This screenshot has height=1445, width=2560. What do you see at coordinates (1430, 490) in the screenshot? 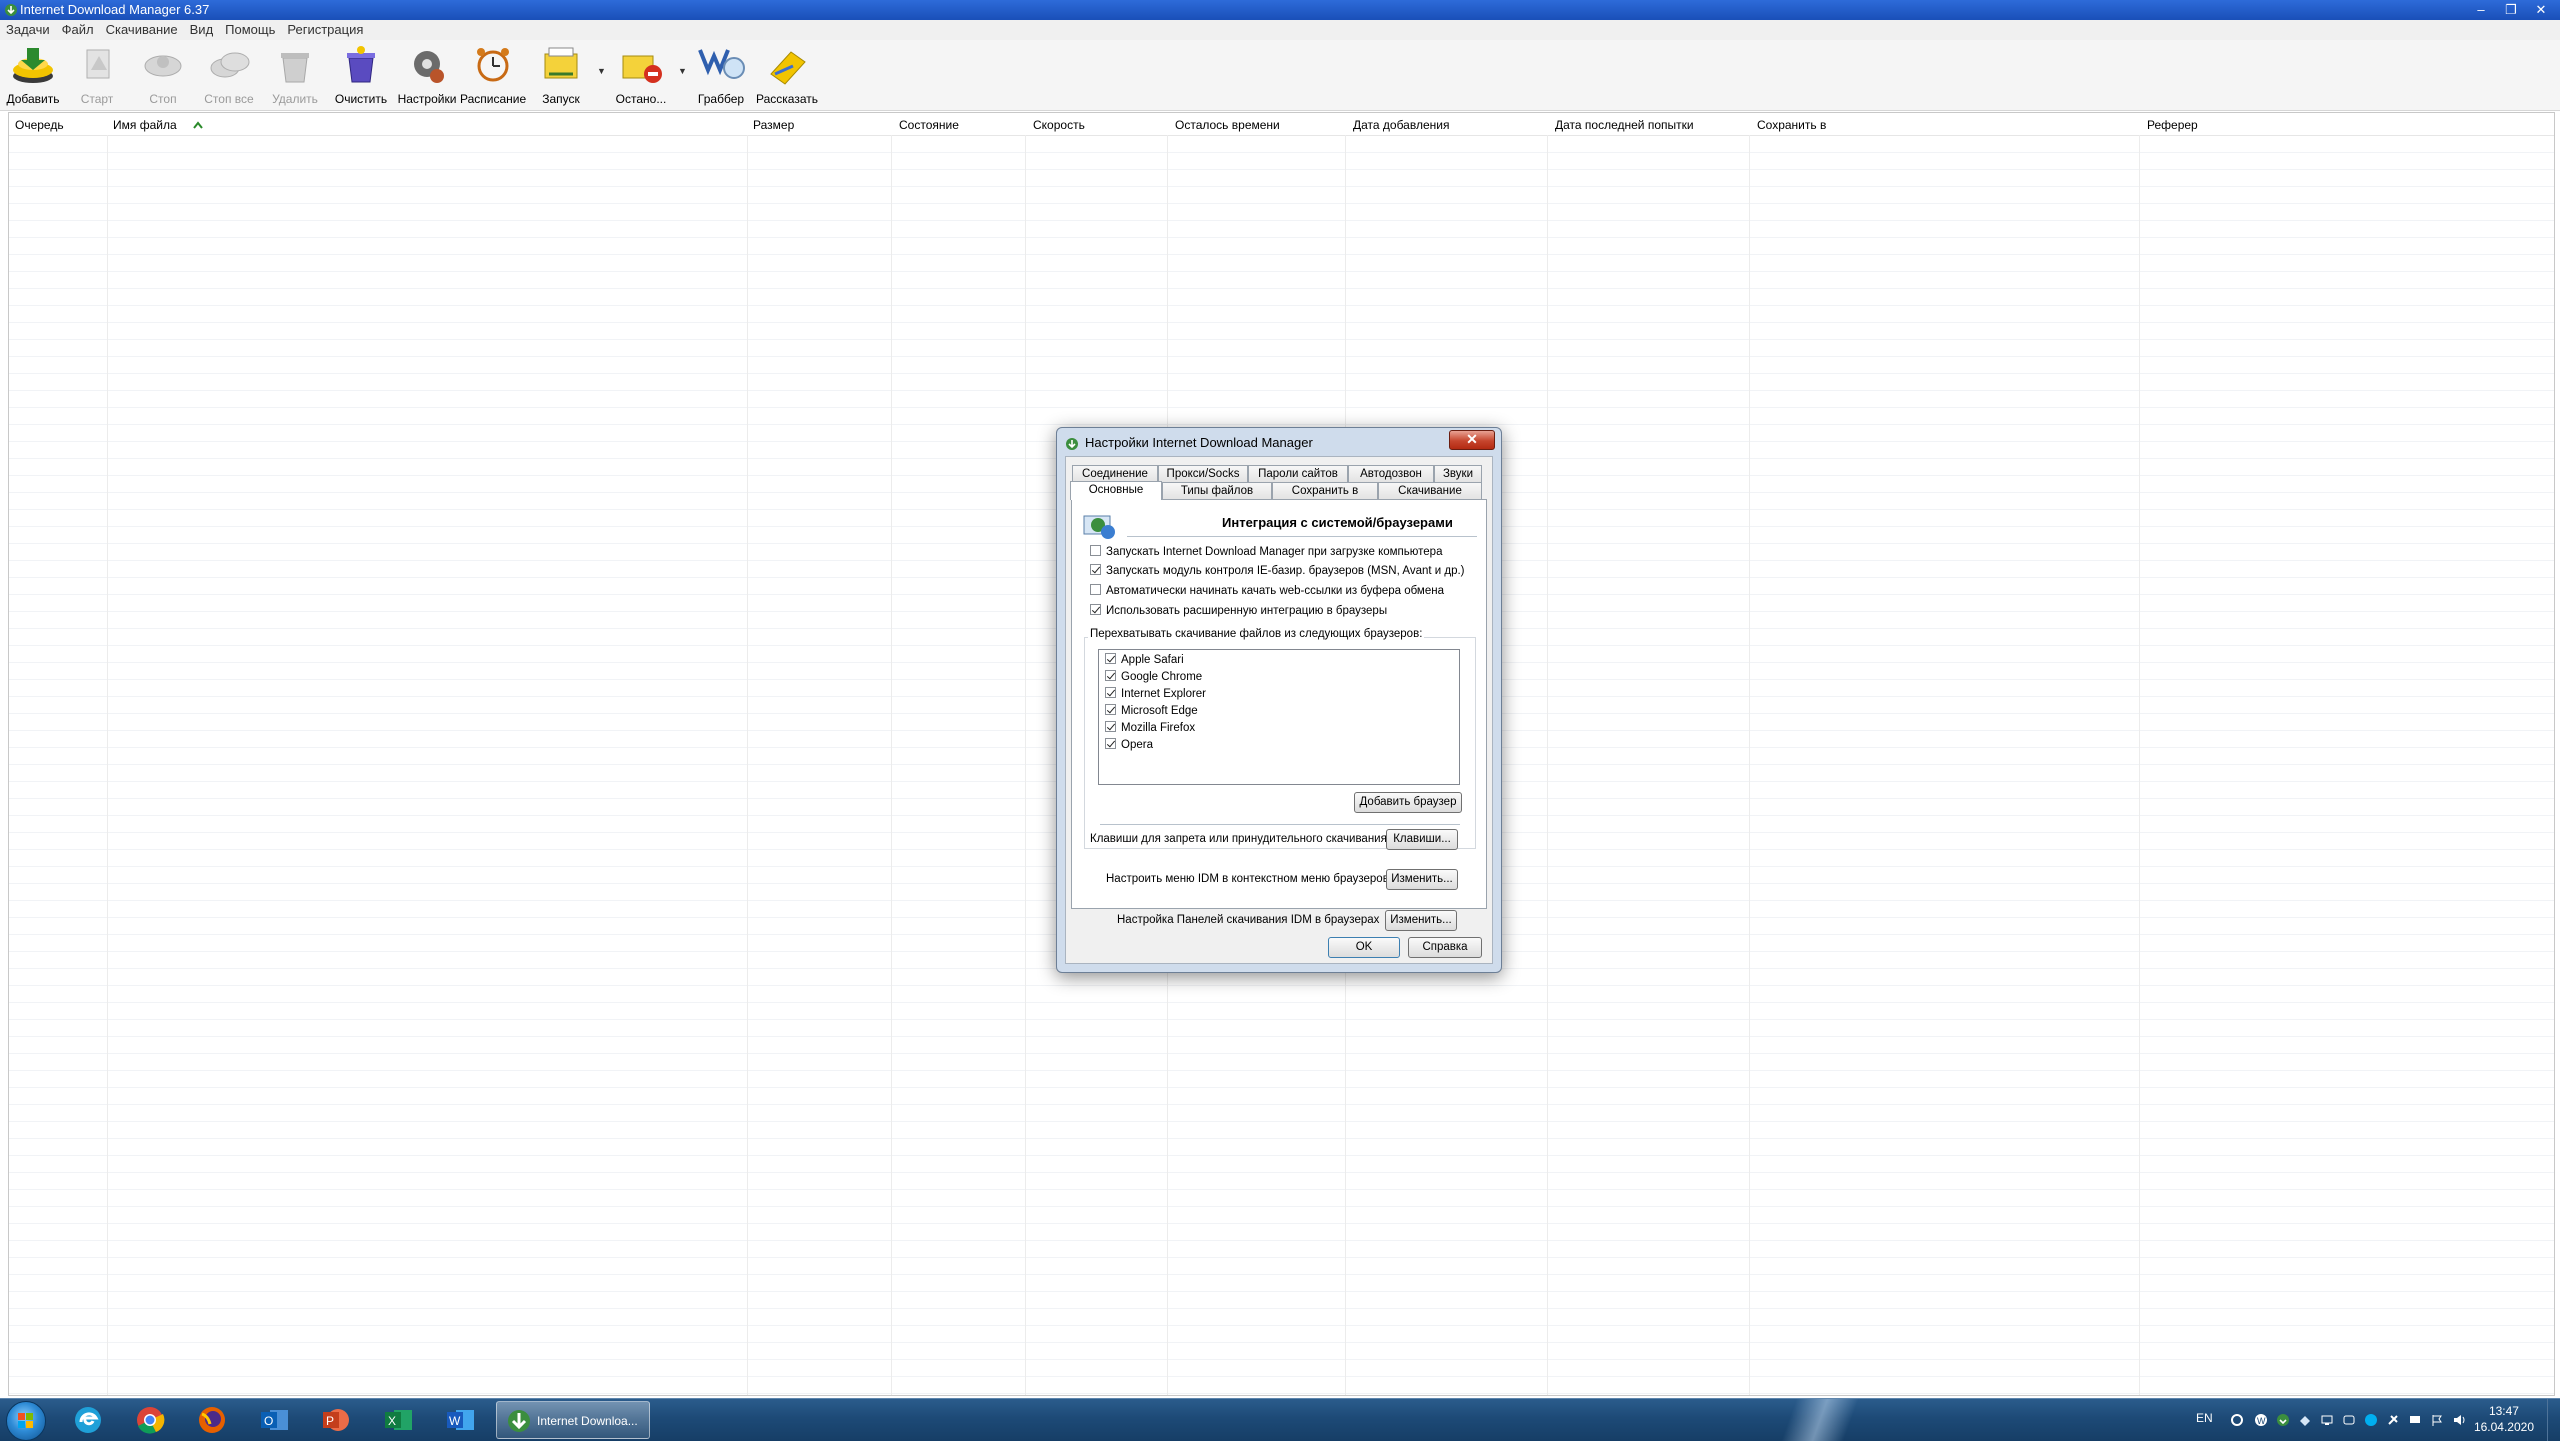
I see `tab-downloads: Скачивание` at bounding box center [1430, 490].